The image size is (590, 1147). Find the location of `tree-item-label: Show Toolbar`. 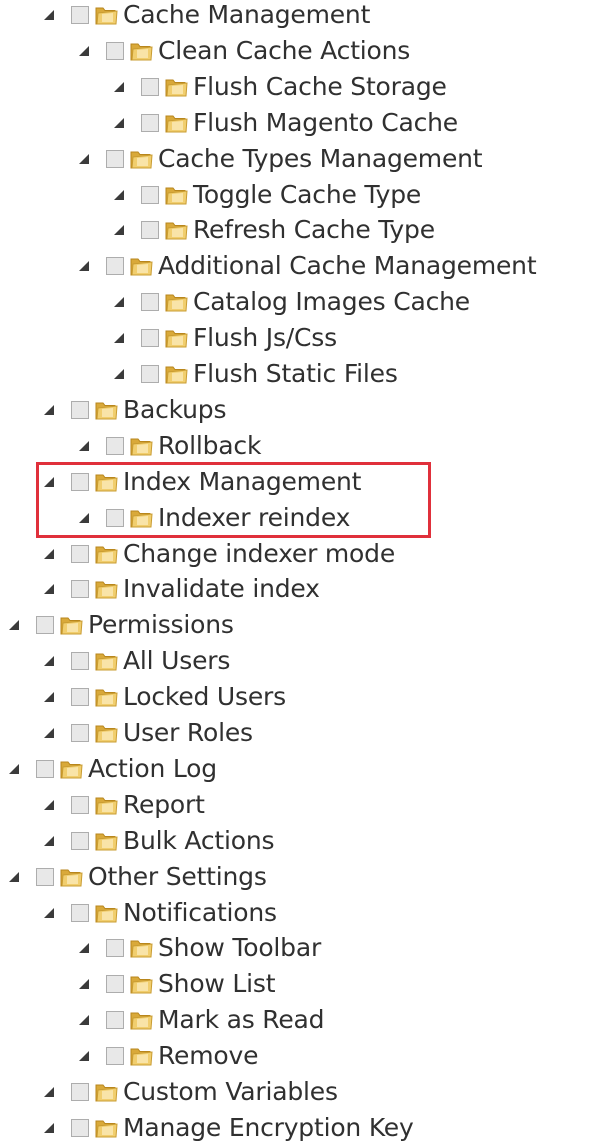

tree-item-label: Show Toolbar is located at coordinates (239, 948).